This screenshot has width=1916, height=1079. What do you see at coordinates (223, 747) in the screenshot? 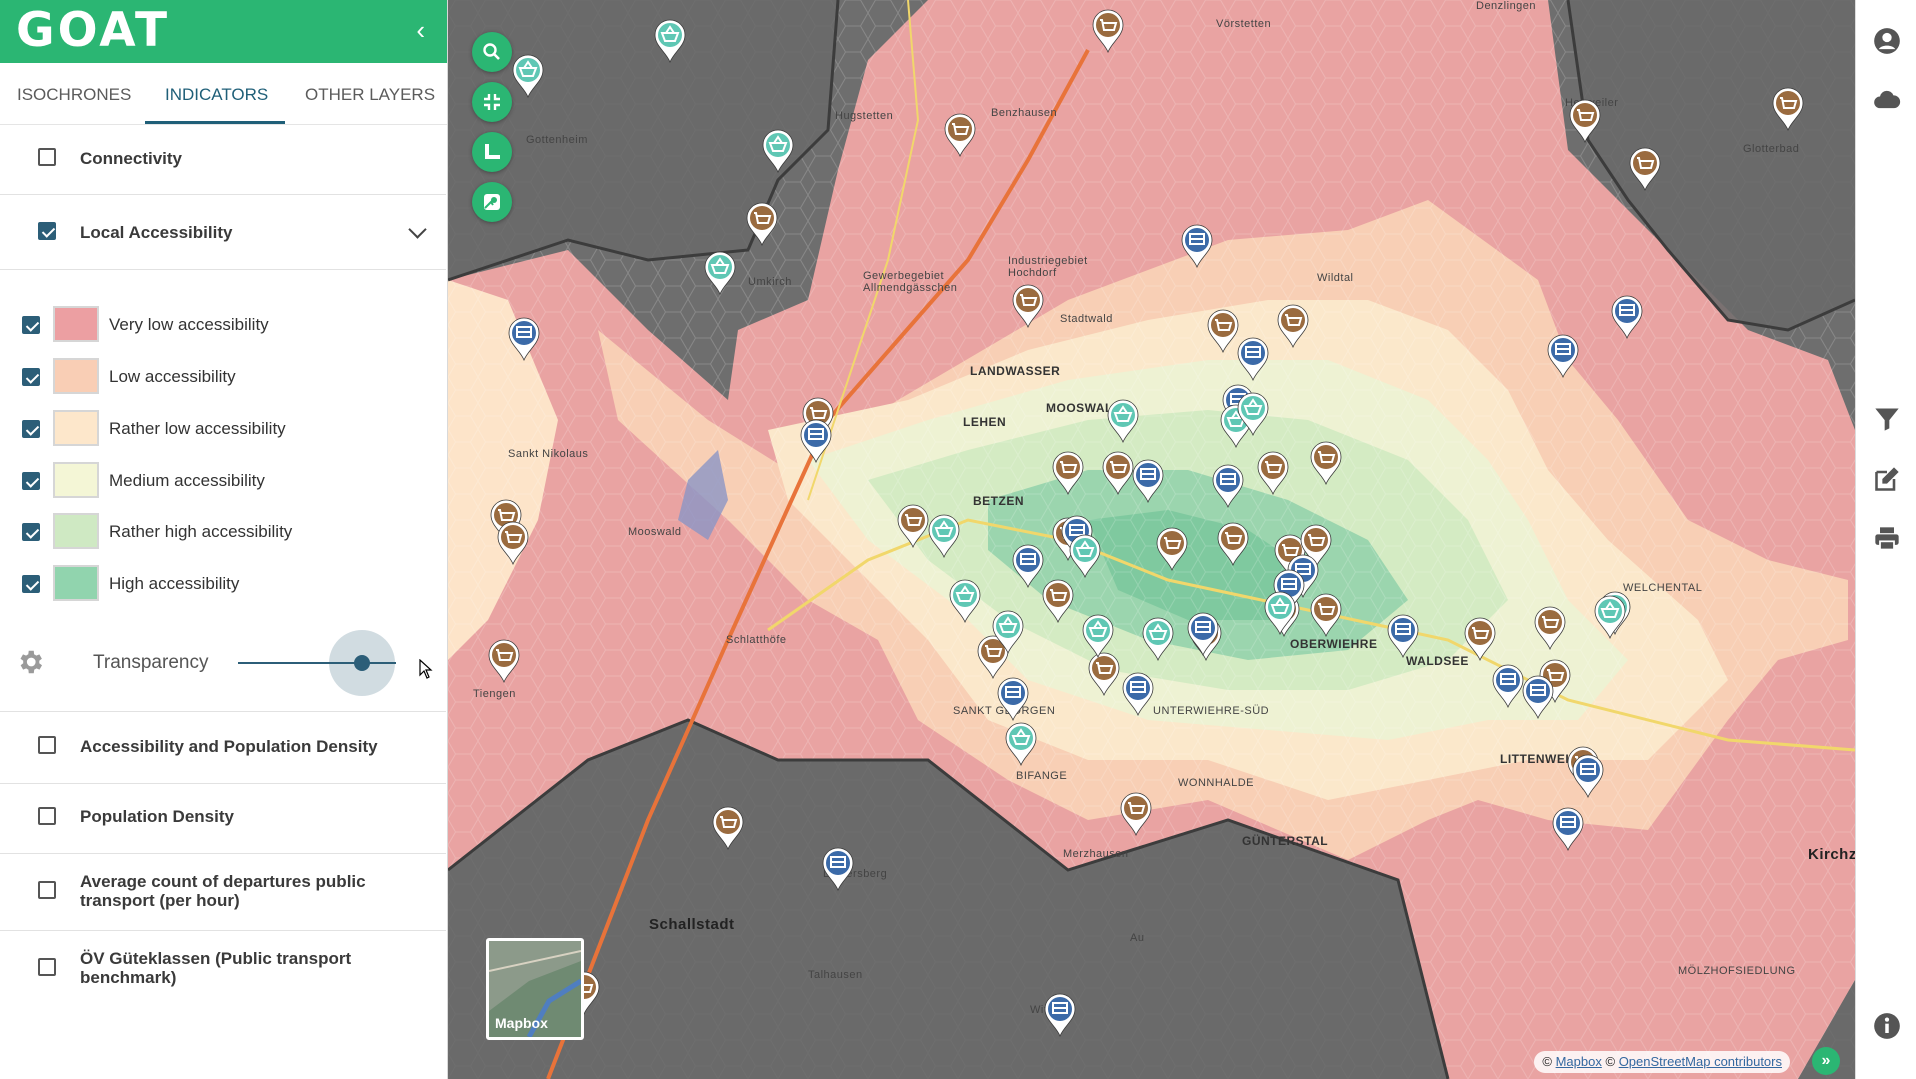
I see `layer-row-accessibility-population-density: Accessibility and Population Density` at bounding box center [223, 747].